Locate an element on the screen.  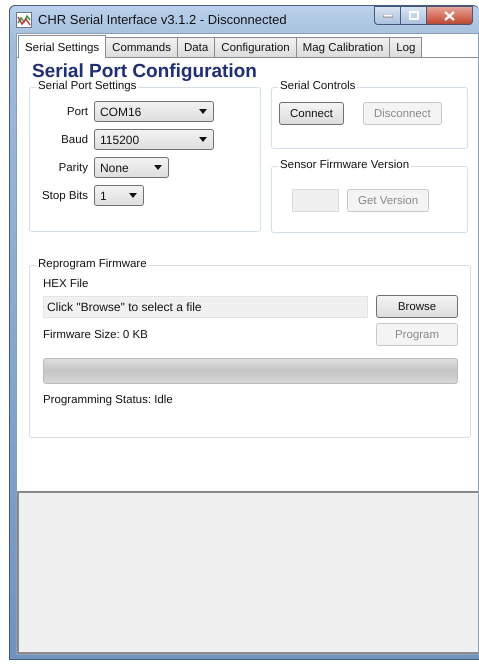
firmware-size-text: Firmware Size: 0 KB is located at coordinates (95, 334).